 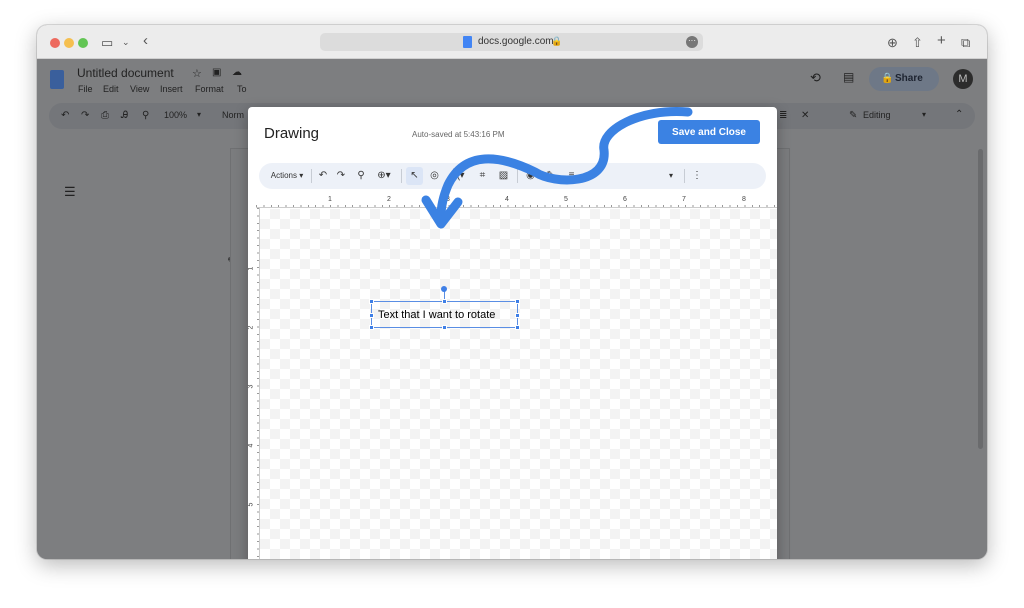 I want to click on sidebar-toggle-icon: ▭, so click(x=107, y=43).